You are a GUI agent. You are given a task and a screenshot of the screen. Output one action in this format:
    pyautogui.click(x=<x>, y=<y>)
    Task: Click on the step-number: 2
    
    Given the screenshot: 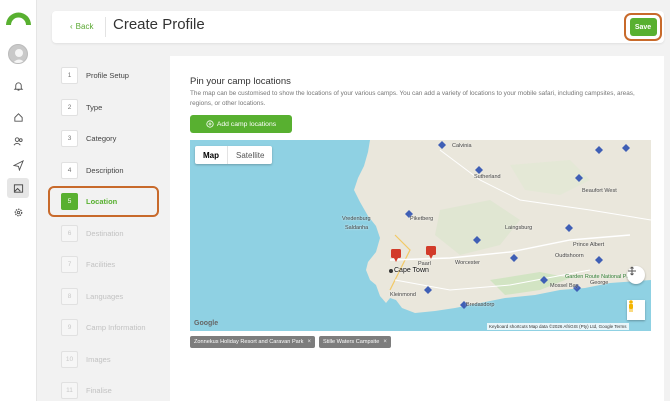 What is the action you would take?
    pyautogui.click(x=69, y=107)
    